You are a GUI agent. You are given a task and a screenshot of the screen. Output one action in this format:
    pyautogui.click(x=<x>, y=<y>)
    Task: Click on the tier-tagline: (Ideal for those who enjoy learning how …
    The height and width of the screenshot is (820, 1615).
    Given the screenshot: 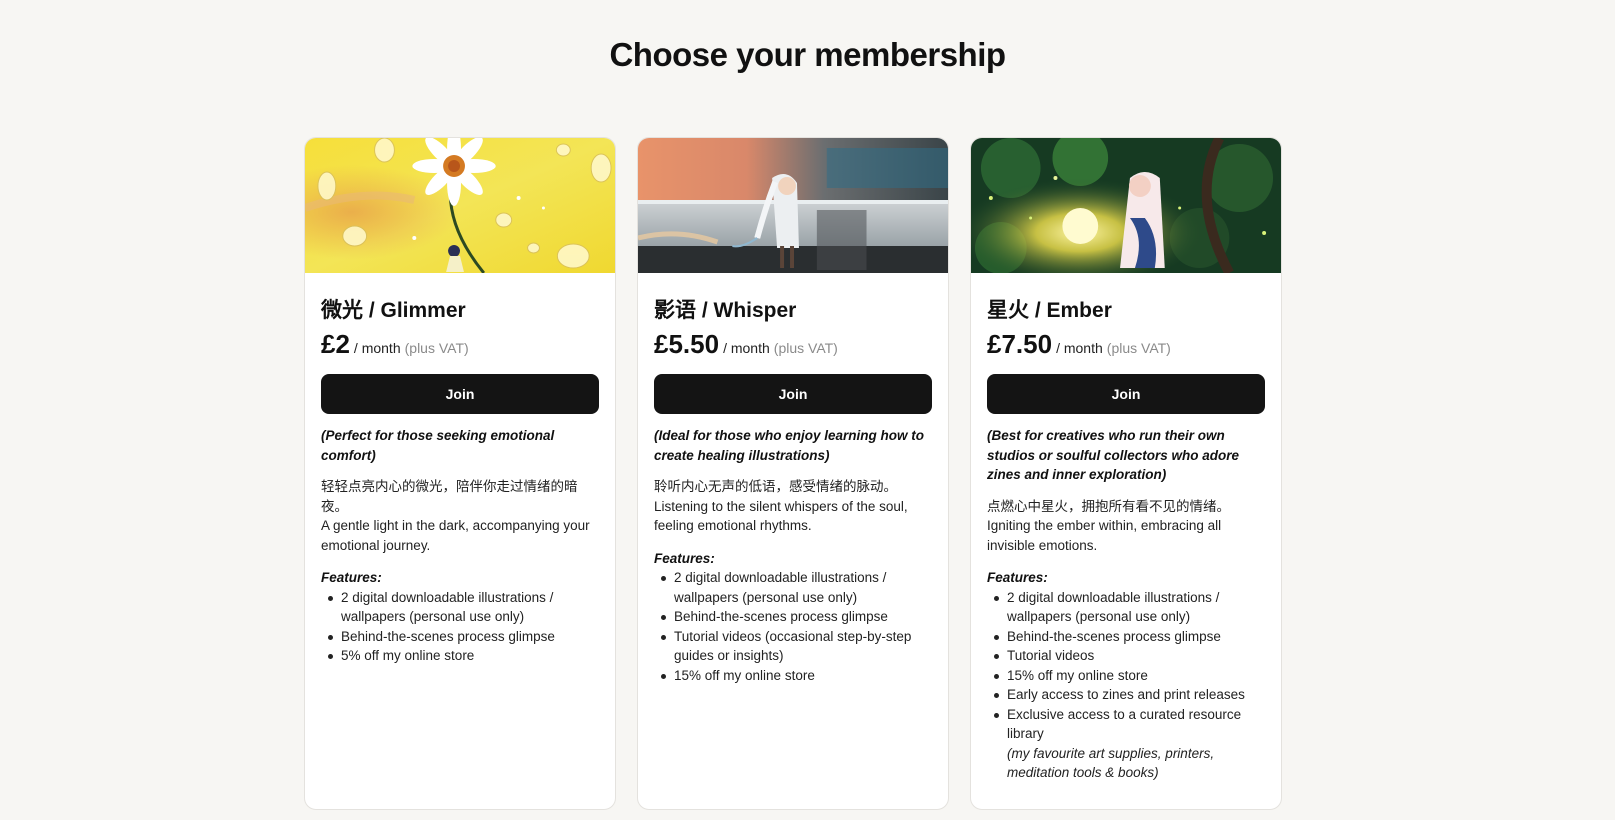 What is the action you would take?
    pyautogui.click(x=789, y=445)
    